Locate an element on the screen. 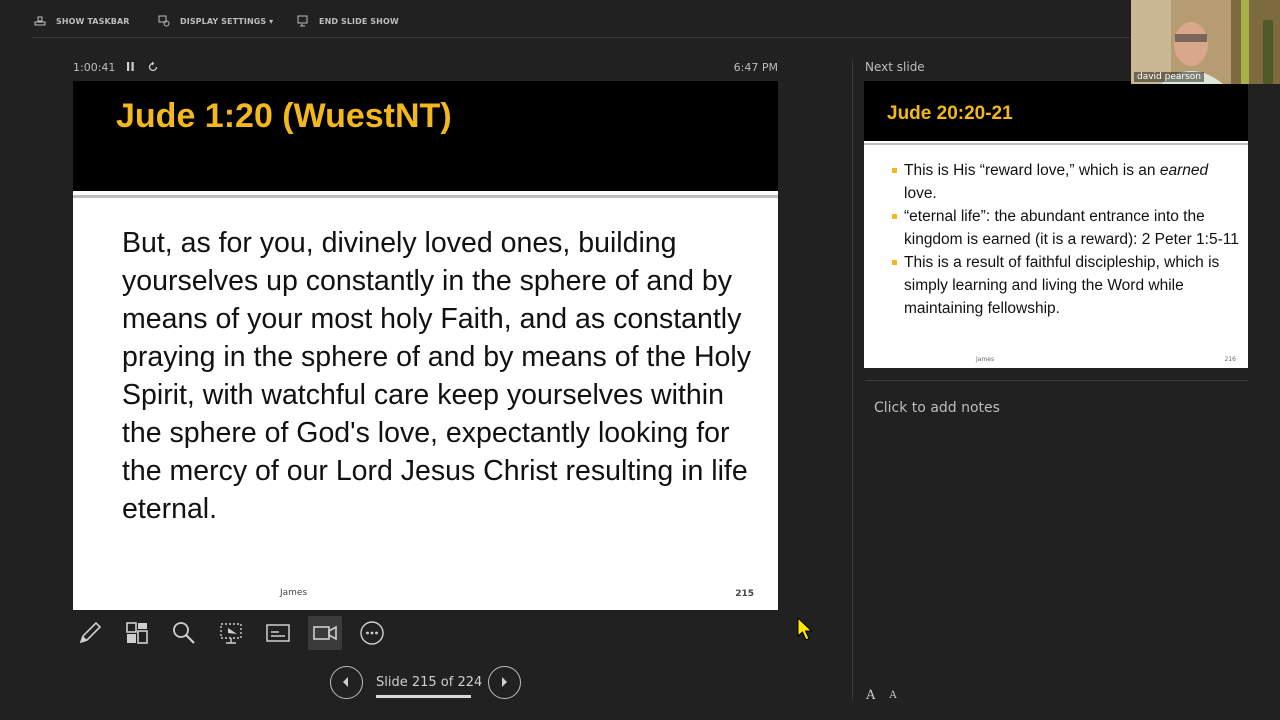  pen-icon is located at coordinates (90, 632).